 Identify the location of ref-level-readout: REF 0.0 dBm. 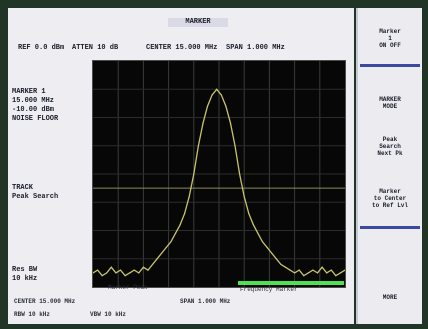
(41, 48).